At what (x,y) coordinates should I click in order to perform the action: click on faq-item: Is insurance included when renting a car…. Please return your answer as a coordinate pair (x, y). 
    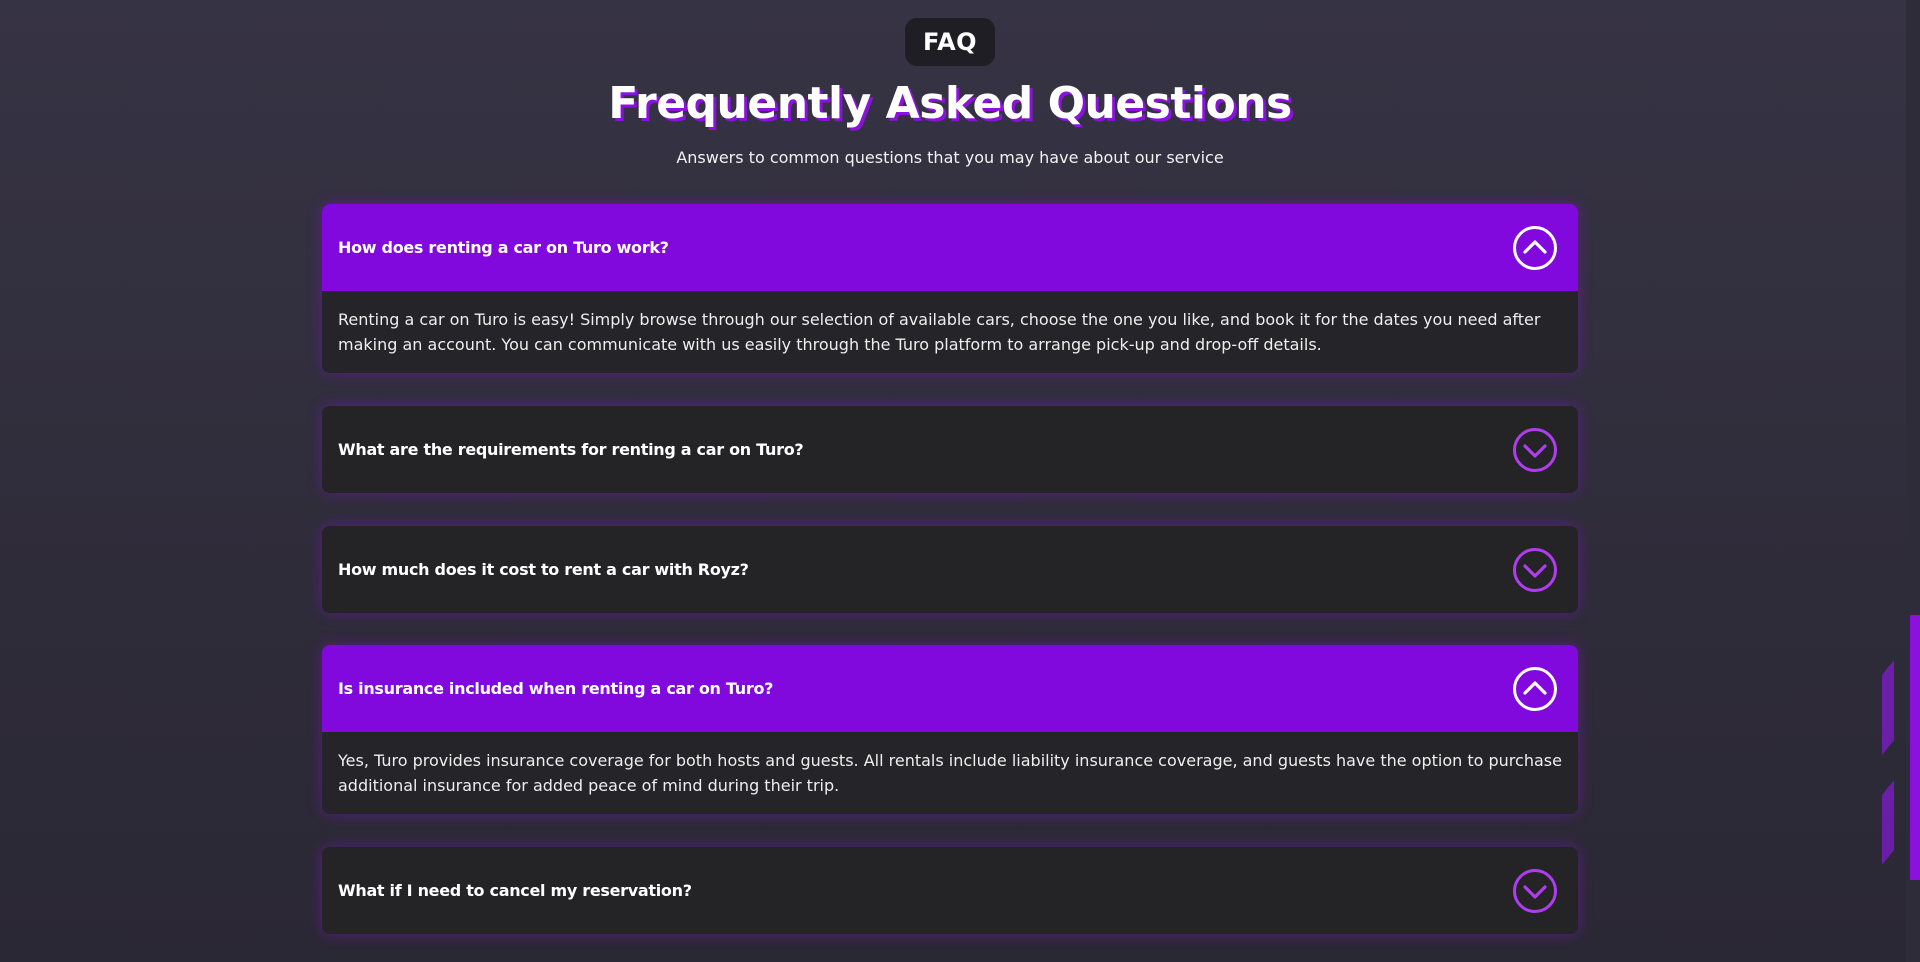
    Looking at the image, I should click on (950, 729).